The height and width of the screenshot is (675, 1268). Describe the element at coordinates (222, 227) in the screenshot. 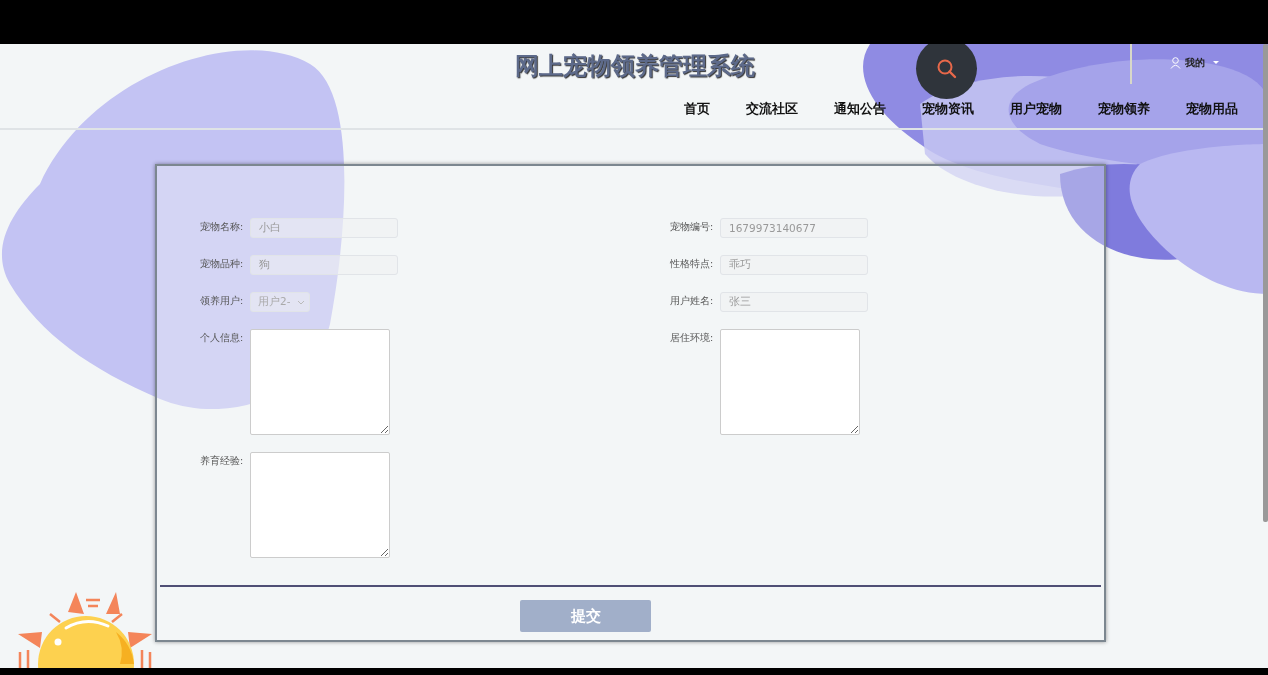

I see `field-label: 宠物名称:` at that location.